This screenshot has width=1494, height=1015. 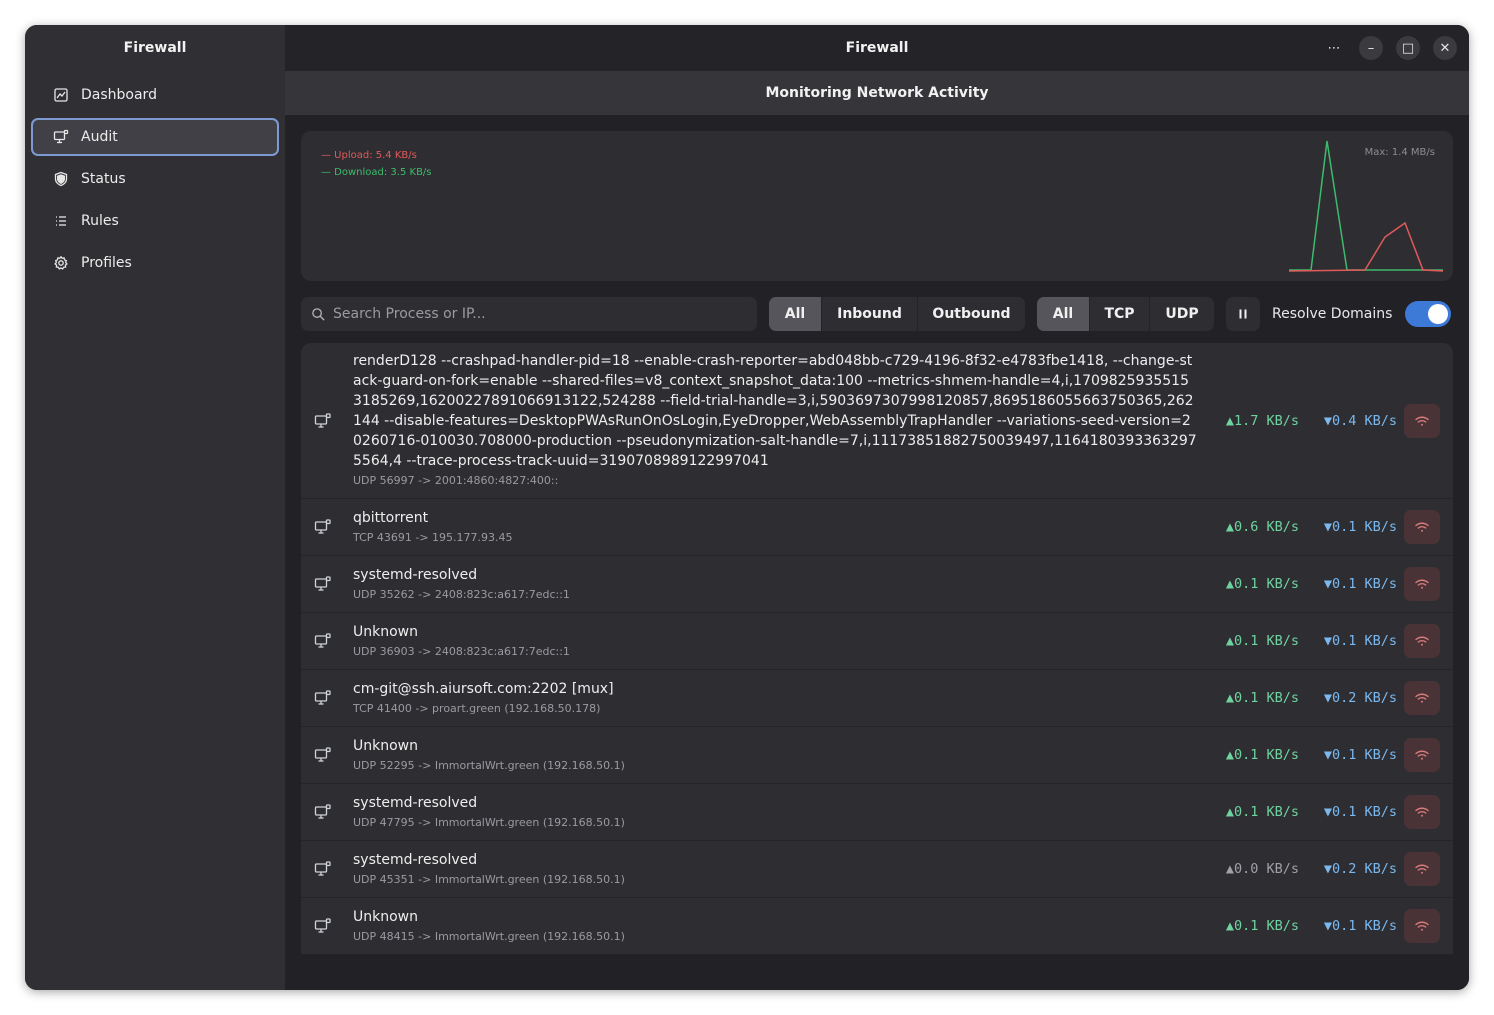 What do you see at coordinates (61, 263) in the screenshot?
I see `gear-icon` at bounding box center [61, 263].